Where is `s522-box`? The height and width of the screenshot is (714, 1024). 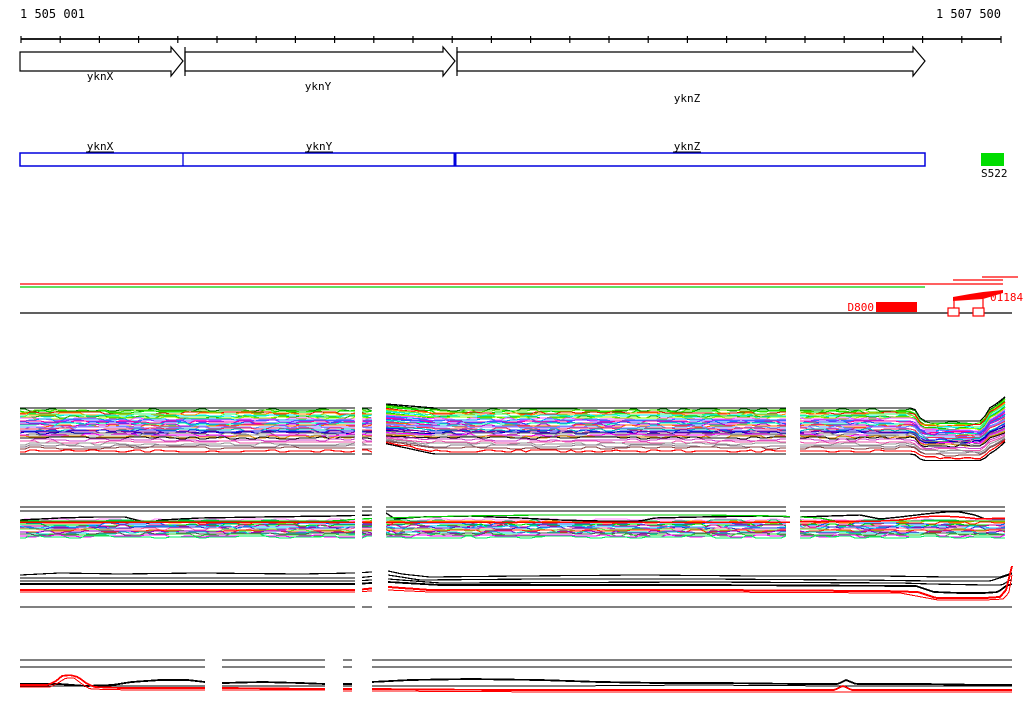 s522-box is located at coordinates (992, 159).